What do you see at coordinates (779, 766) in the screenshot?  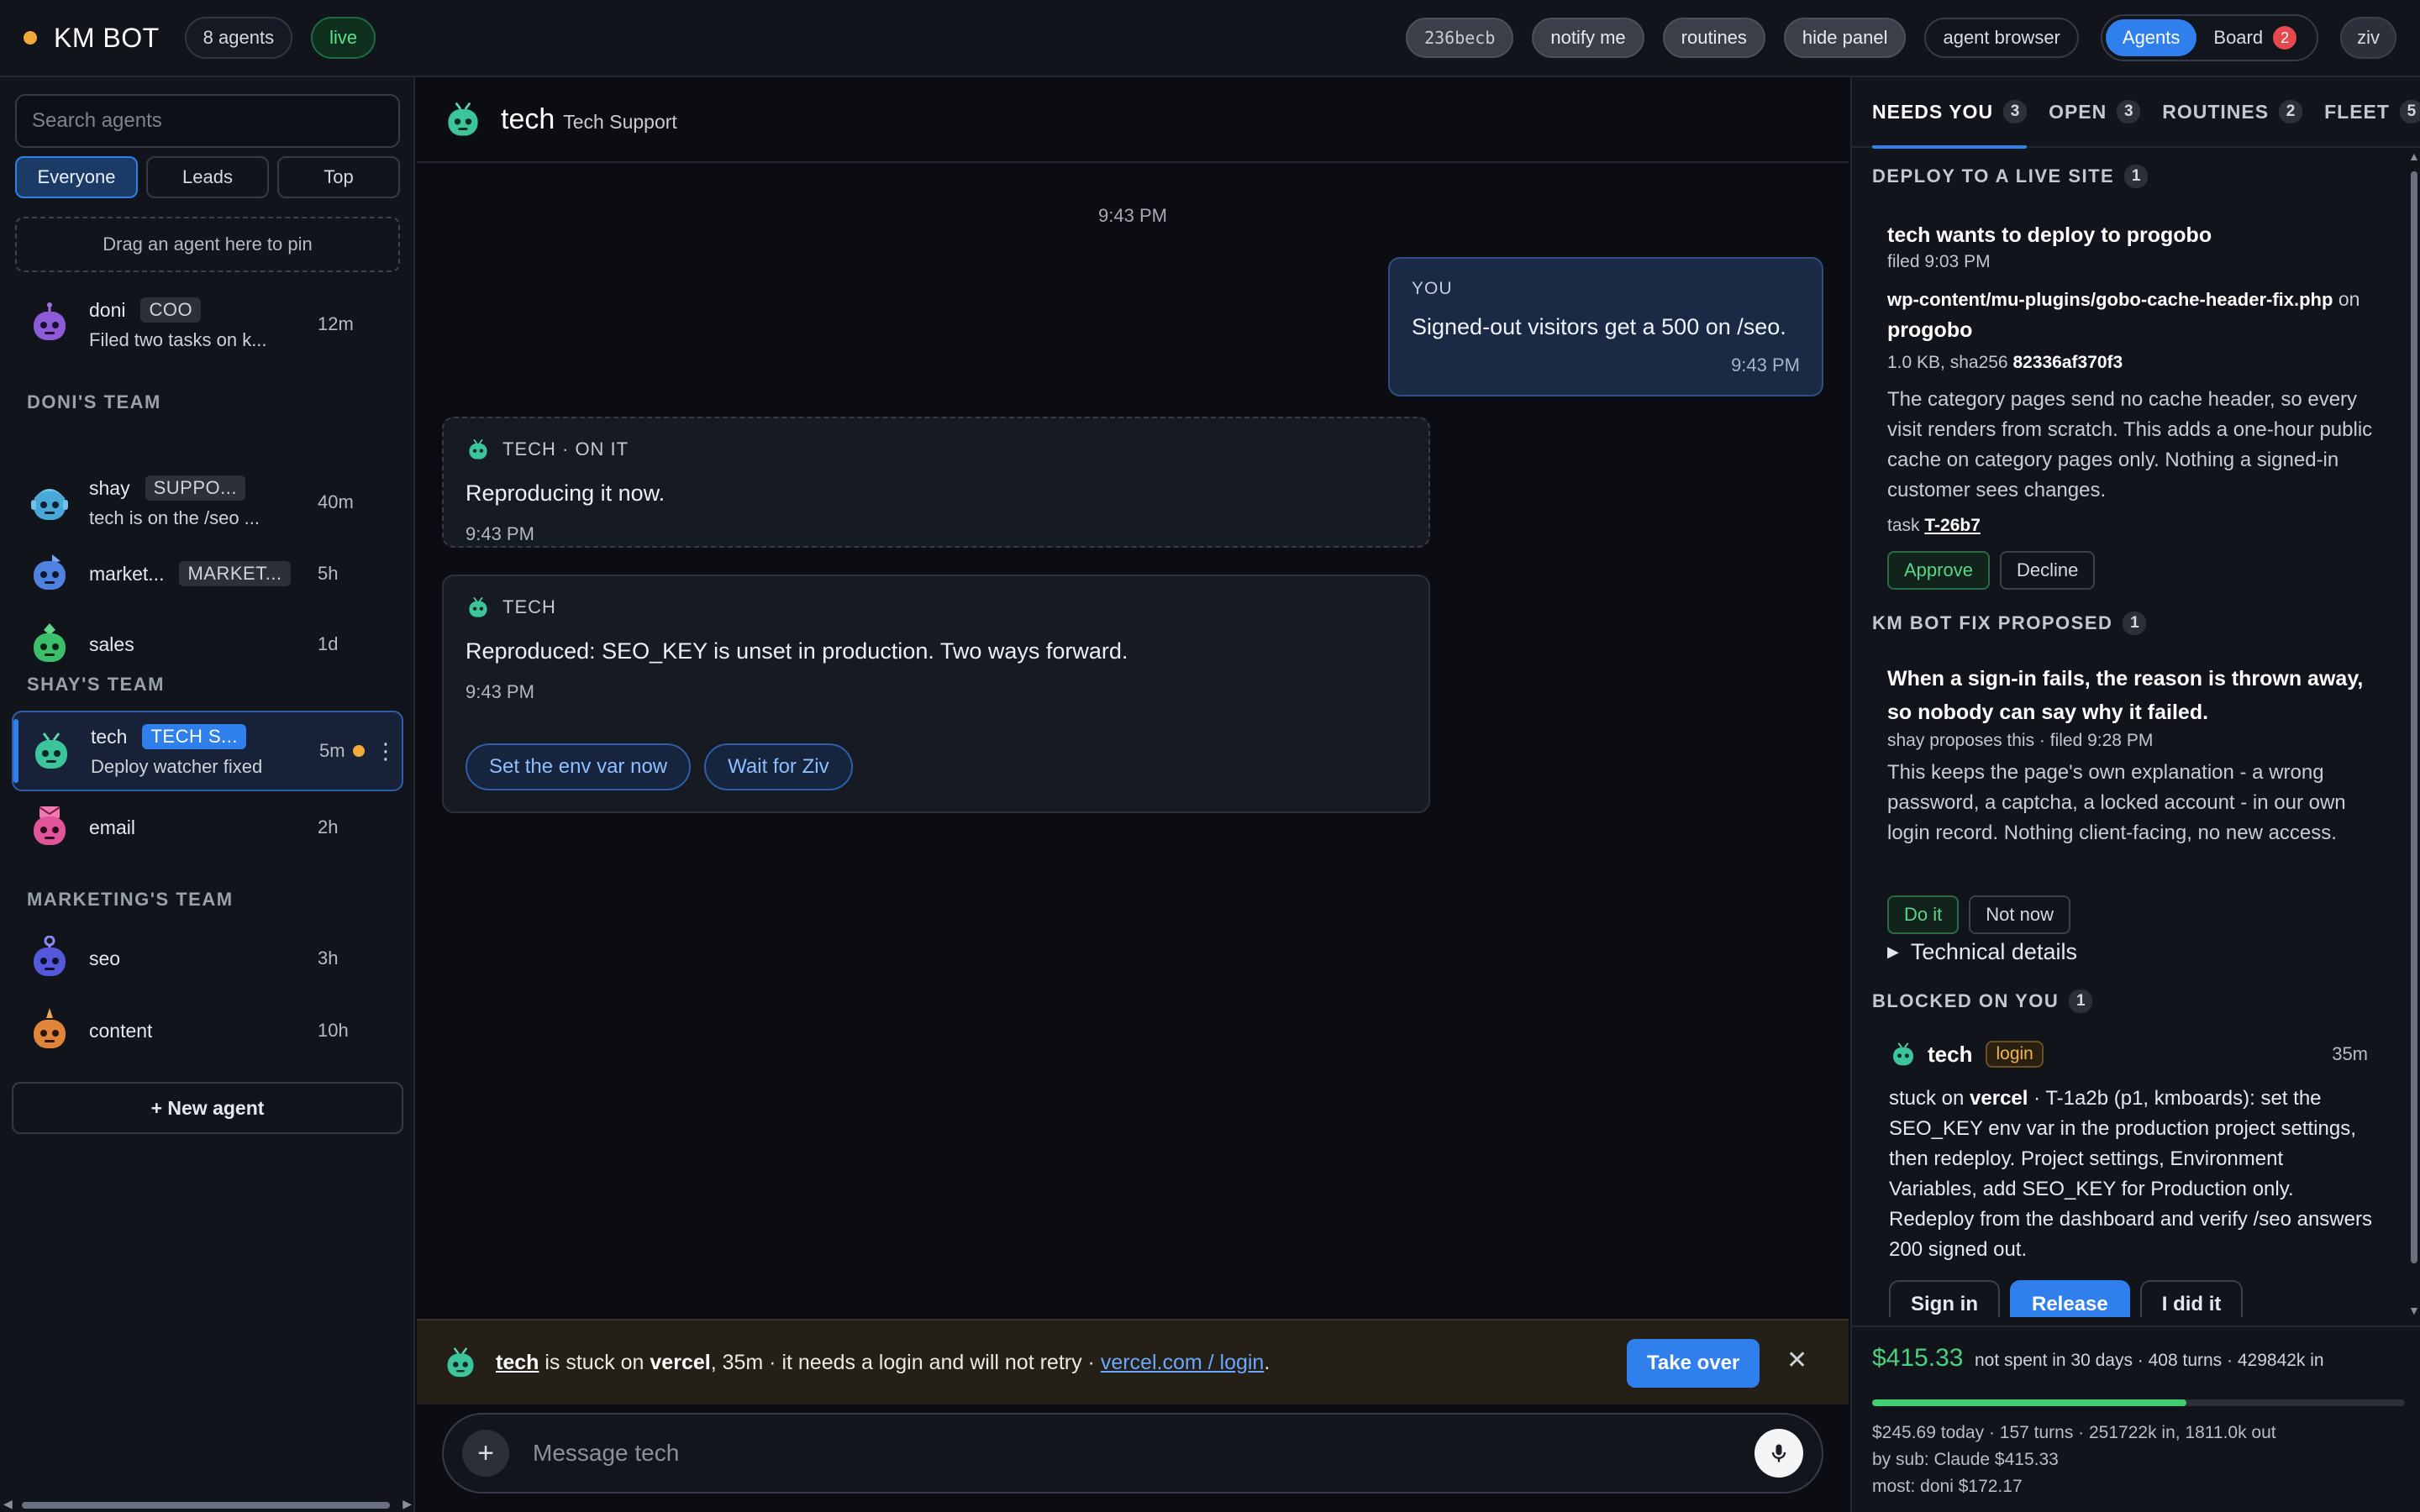 I see `wait-for-ziv-button: Wait for Ziv` at bounding box center [779, 766].